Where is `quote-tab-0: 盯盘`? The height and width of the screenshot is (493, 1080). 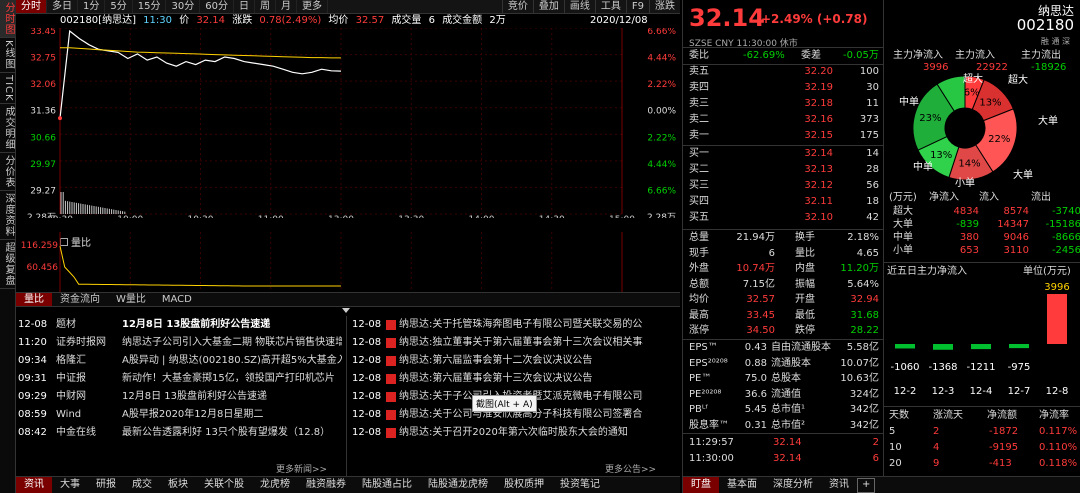 quote-tab-0: 盯盘 is located at coordinates (701, 485).